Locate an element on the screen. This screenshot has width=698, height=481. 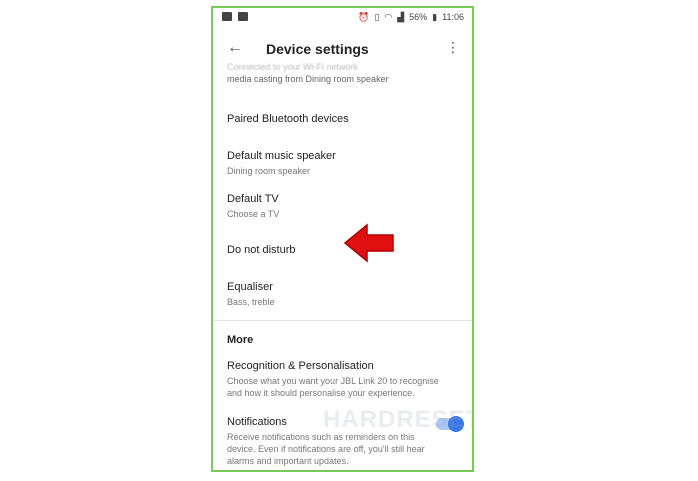
status-right-icons: ⏰ ▯ ◠ ▟ 56% ▮ 11:06 is located at coordinates (411, 17).